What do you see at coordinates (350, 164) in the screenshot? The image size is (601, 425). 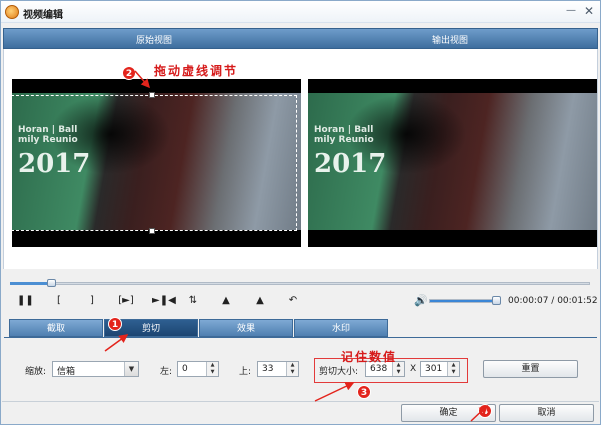 I see `shirt-year: 2017` at bounding box center [350, 164].